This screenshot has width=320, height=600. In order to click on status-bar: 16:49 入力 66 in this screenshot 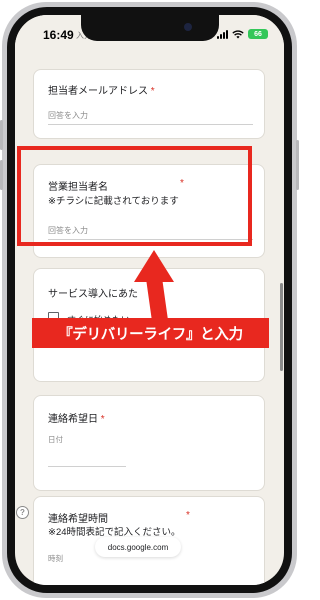, I will do `click(149, 35)`.